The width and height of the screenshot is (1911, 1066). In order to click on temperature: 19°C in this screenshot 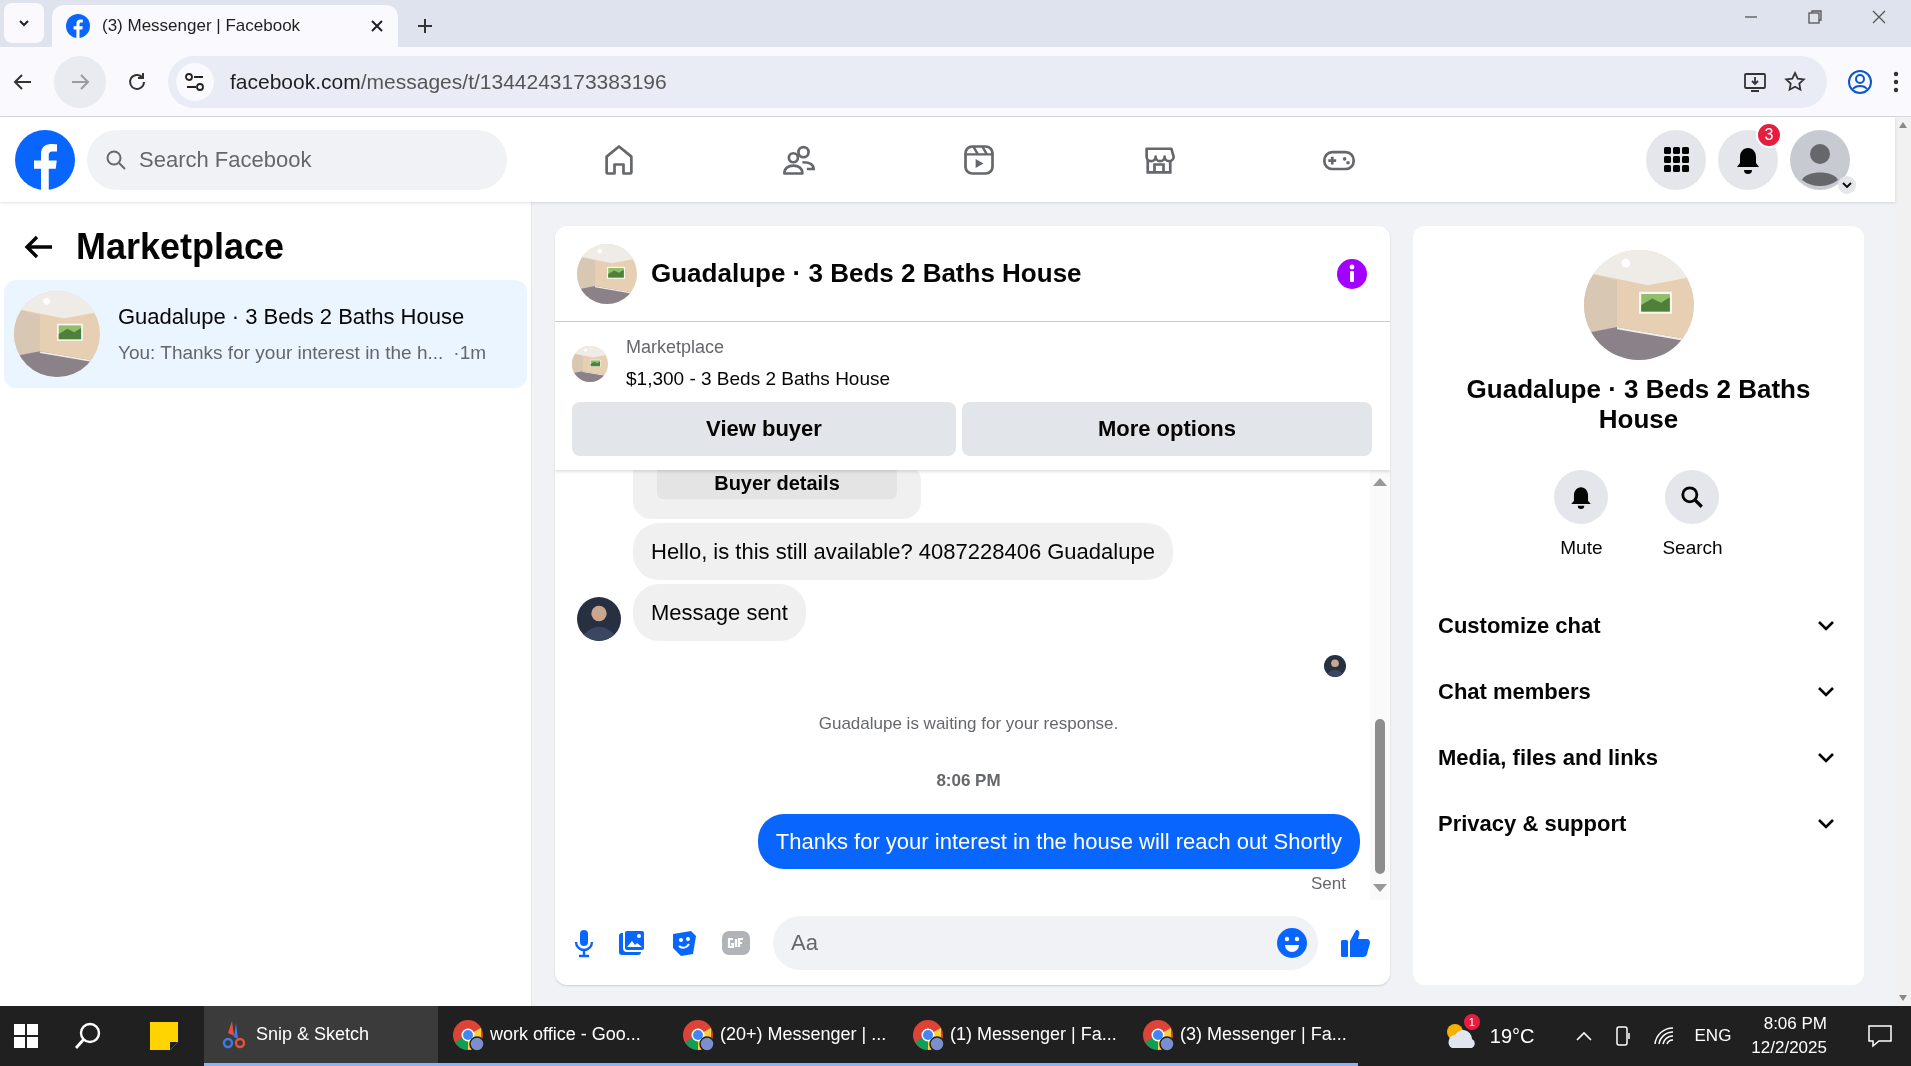, I will do `click(1512, 1036)`.